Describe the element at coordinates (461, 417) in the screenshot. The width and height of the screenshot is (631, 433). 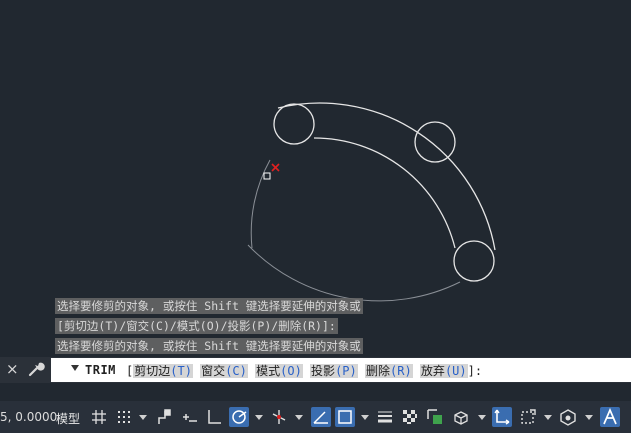
I see `3d-osnap-icon` at that location.